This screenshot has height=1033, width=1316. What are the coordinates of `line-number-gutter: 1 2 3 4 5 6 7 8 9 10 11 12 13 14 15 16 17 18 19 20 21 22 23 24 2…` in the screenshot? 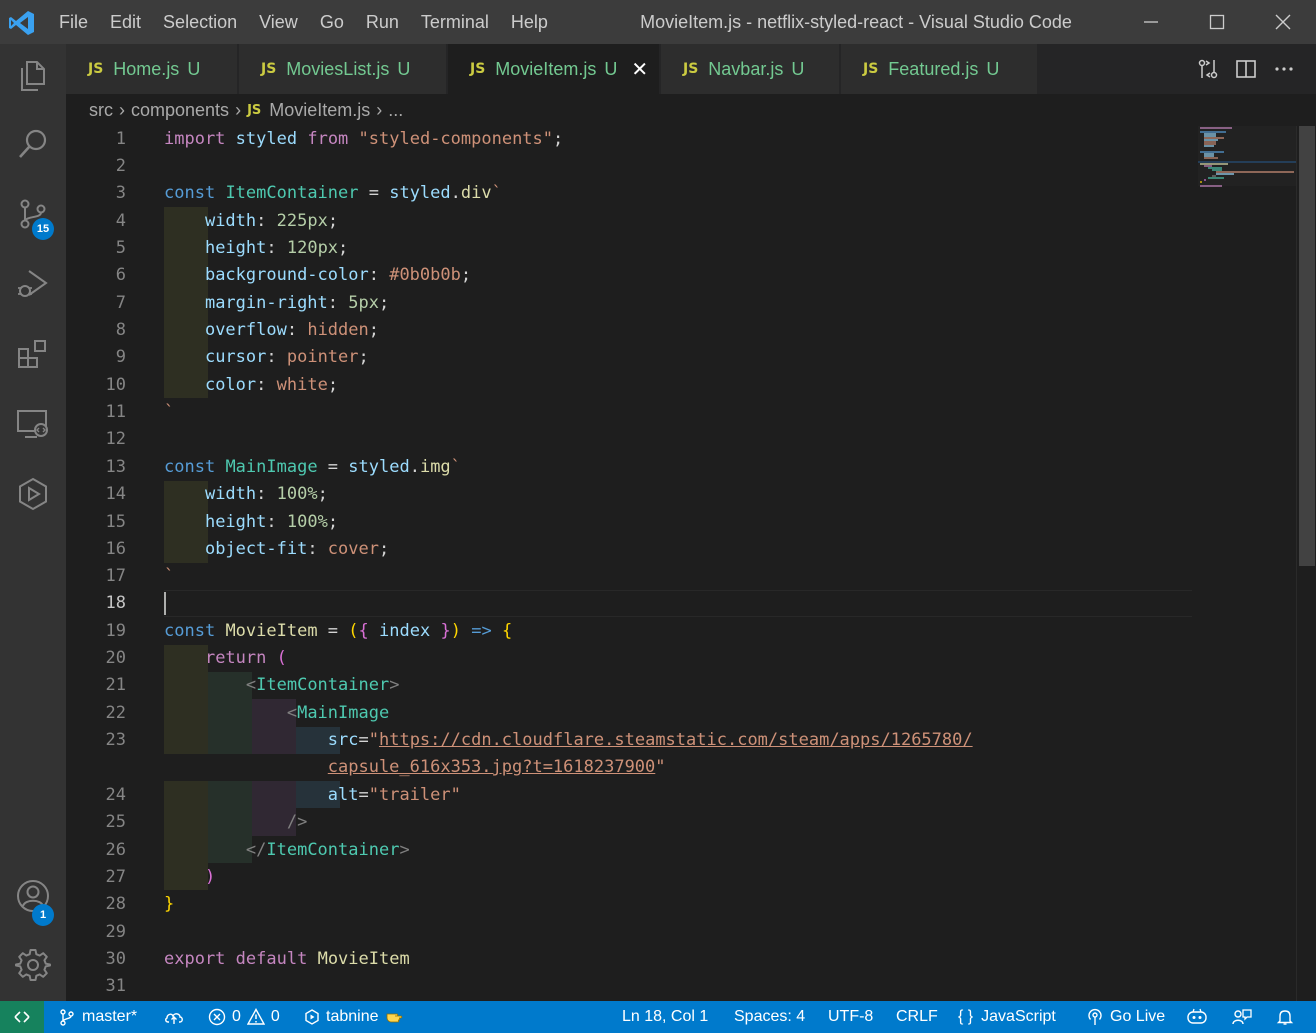 It's located at (101, 563).